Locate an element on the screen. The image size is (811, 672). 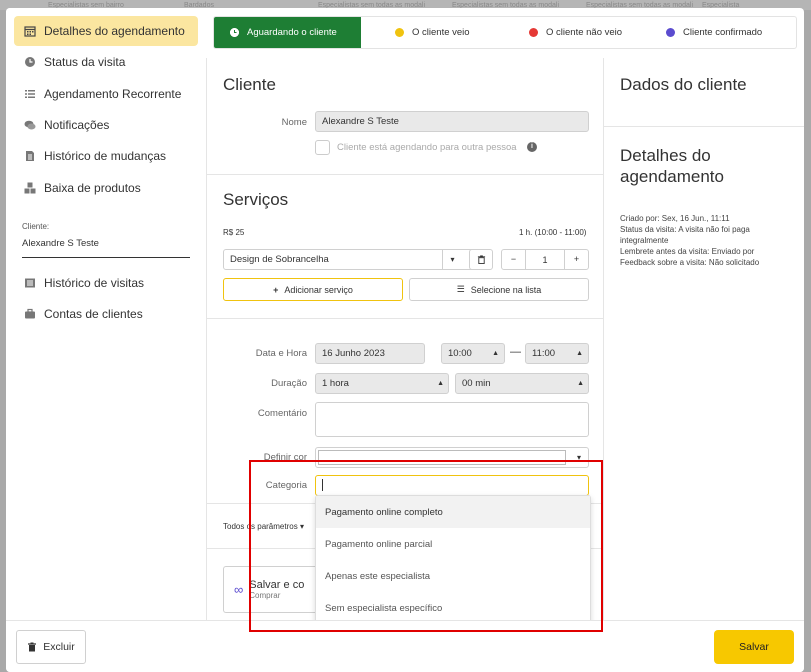
sidebar-item-recurring: Agendamento Recorrente is located at coordinates (106, 94).